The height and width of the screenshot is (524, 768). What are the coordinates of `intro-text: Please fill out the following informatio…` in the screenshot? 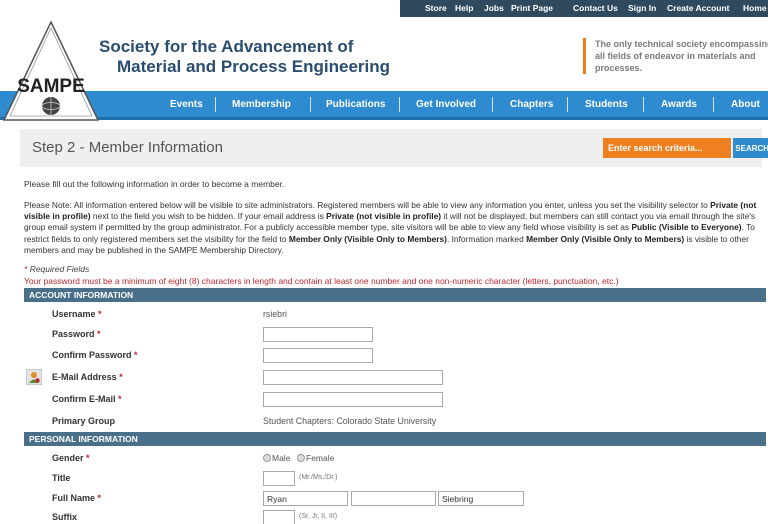 It's located at (154, 184).